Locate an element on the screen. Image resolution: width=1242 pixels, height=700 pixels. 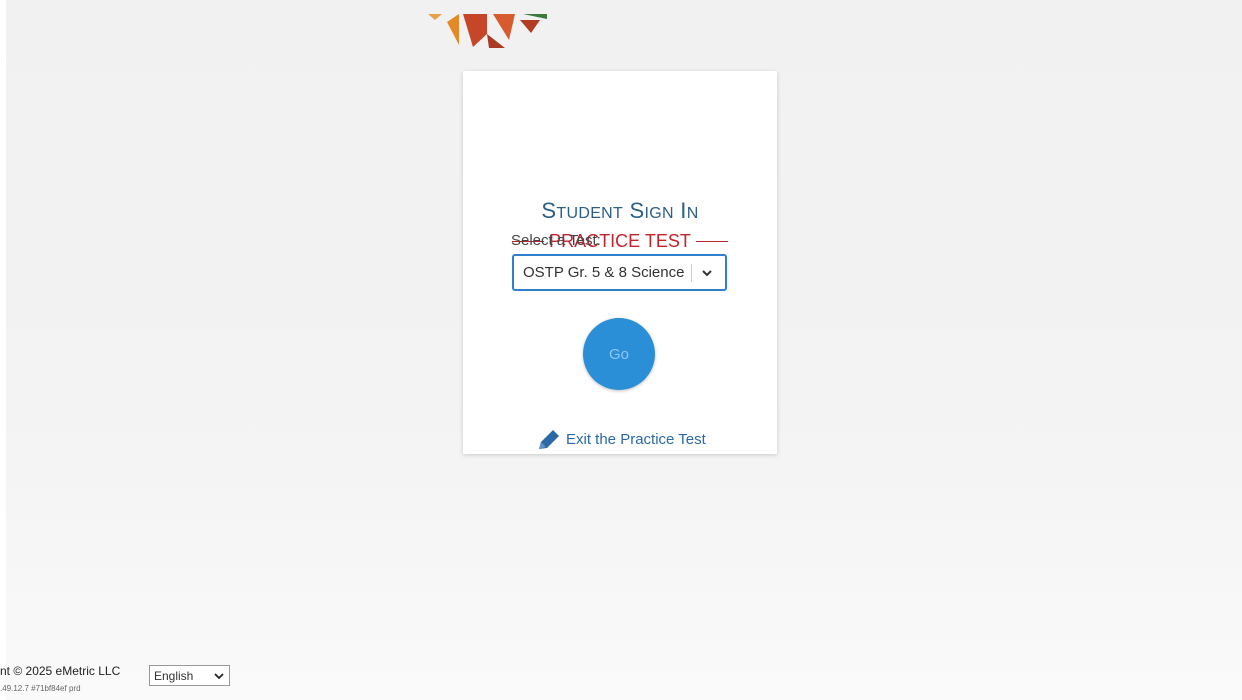
left-edge-strip is located at coordinates (3, 350).